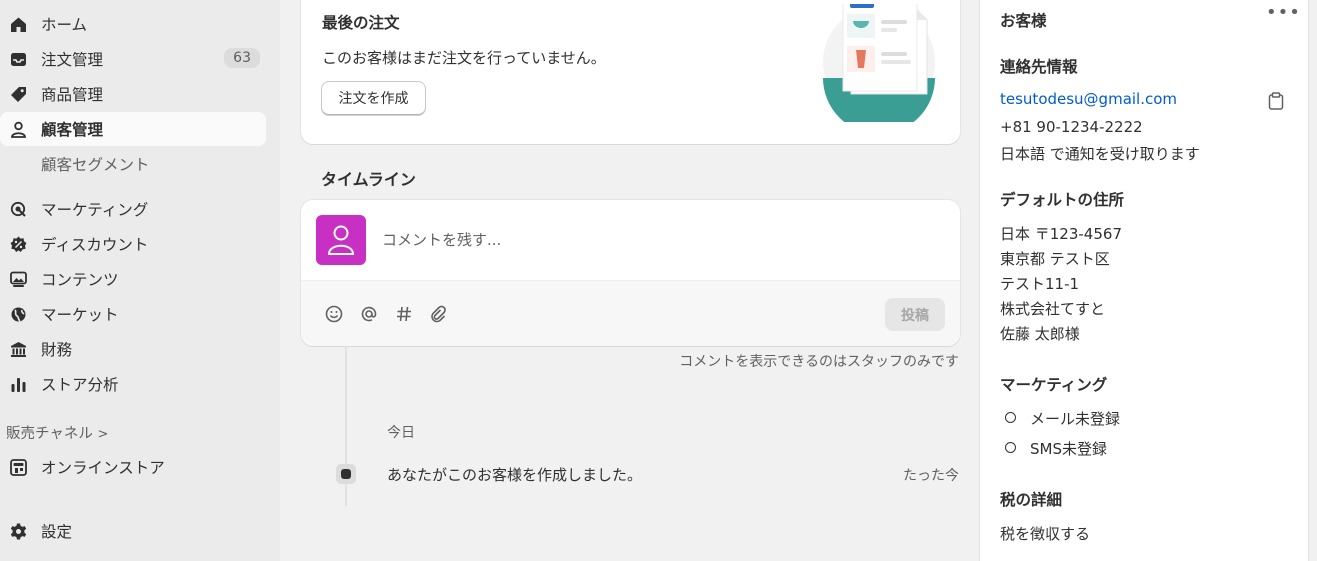 The width and height of the screenshot is (1317, 561). Describe the element at coordinates (1039, 67) in the screenshot. I see `contact-info-heading: 連絡先情報` at that location.